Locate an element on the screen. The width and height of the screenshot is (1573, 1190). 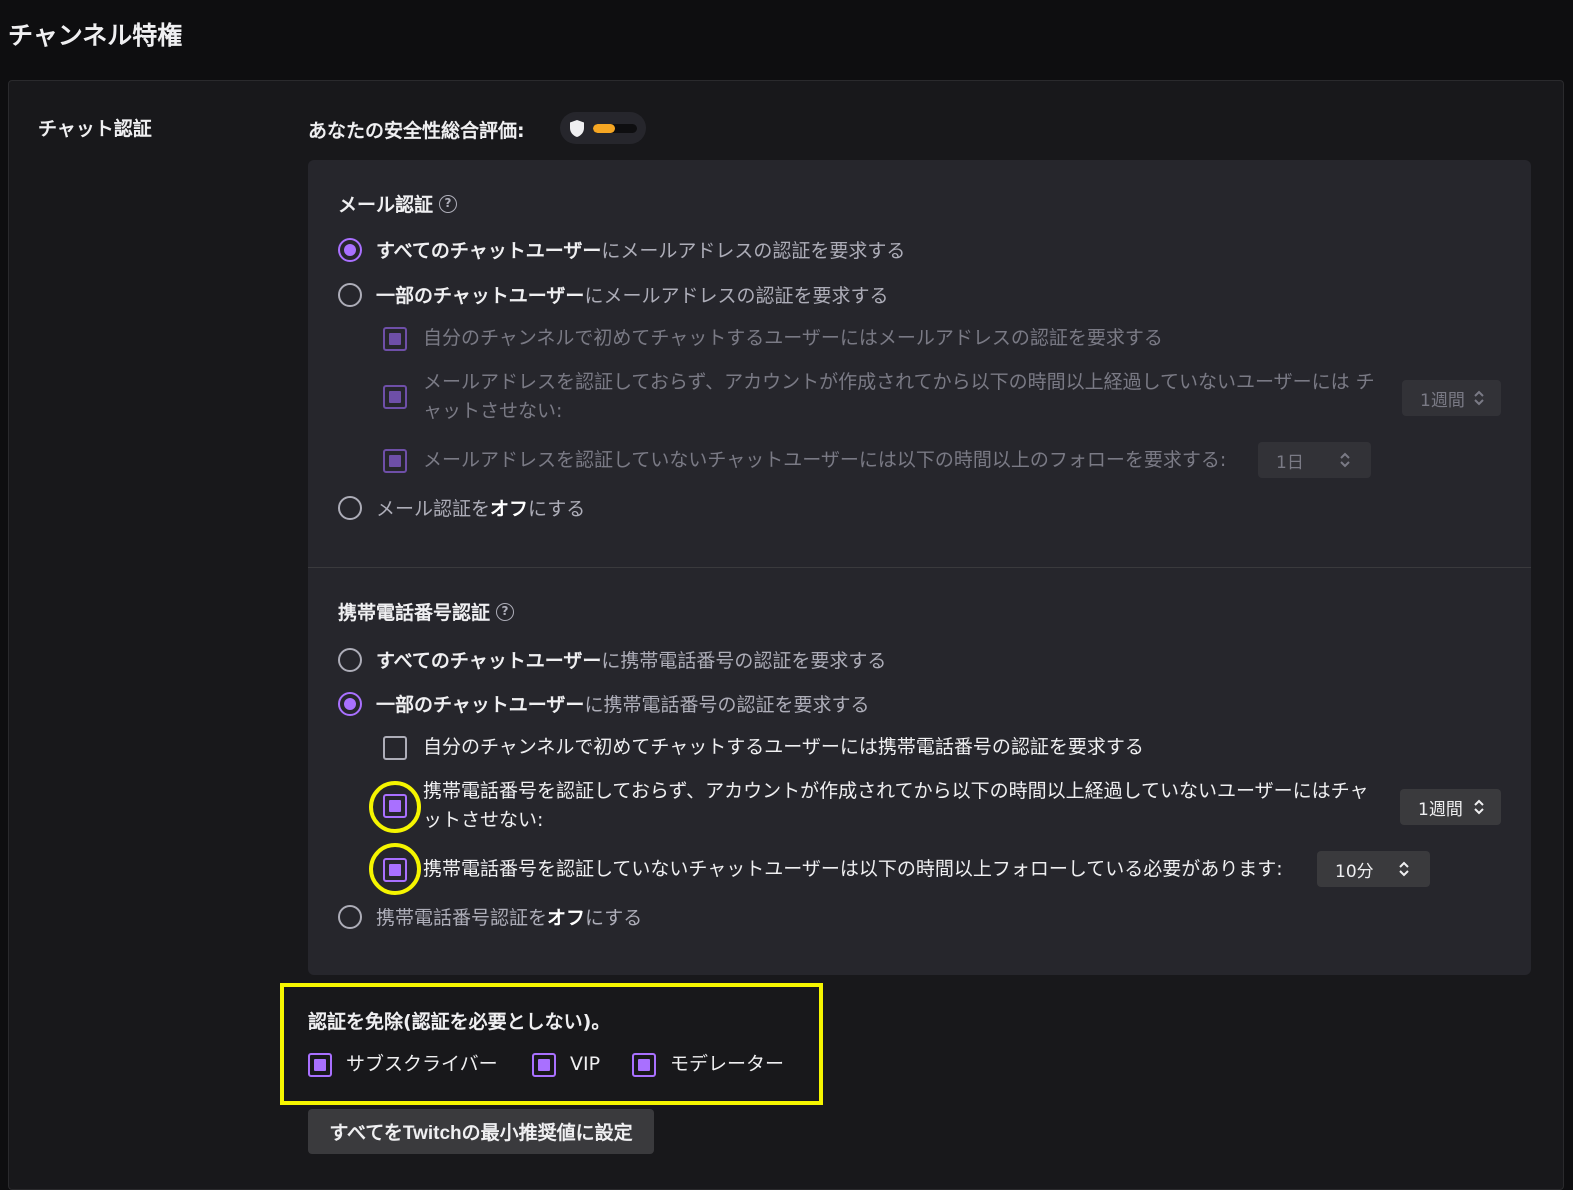
email-follow-time-select: 1日 is located at coordinates (1314, 460).